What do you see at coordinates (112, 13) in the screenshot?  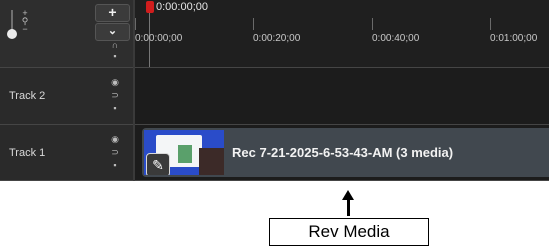 I see `add-track-button: +` at bounding box center [112, 13].